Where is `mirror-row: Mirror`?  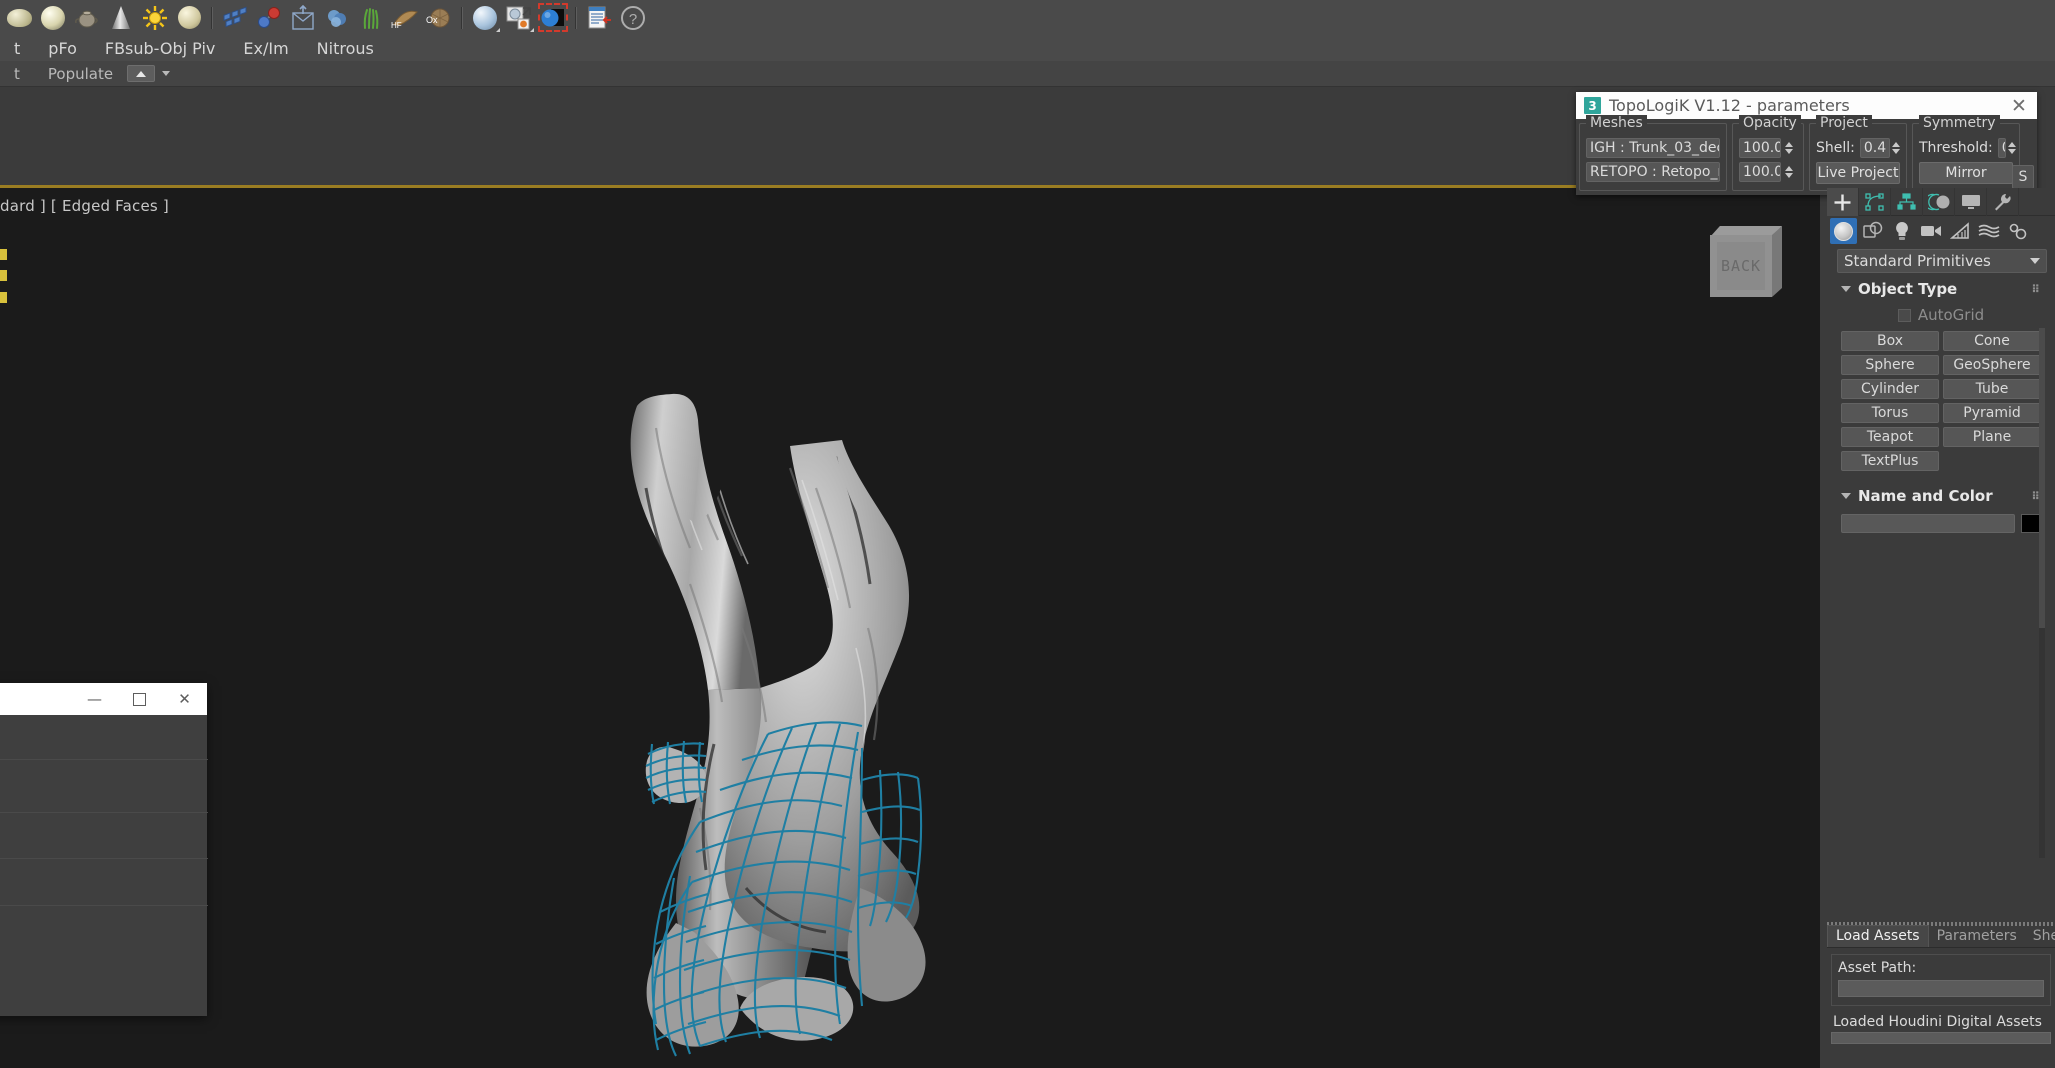
mirror-row: Mirror is located at coordinates (1966, 173).